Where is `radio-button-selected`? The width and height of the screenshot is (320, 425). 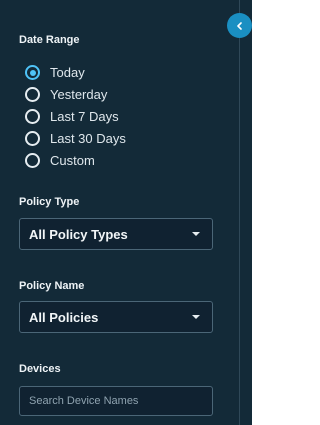
radio-button-selected is located at coordinates (32, 72).